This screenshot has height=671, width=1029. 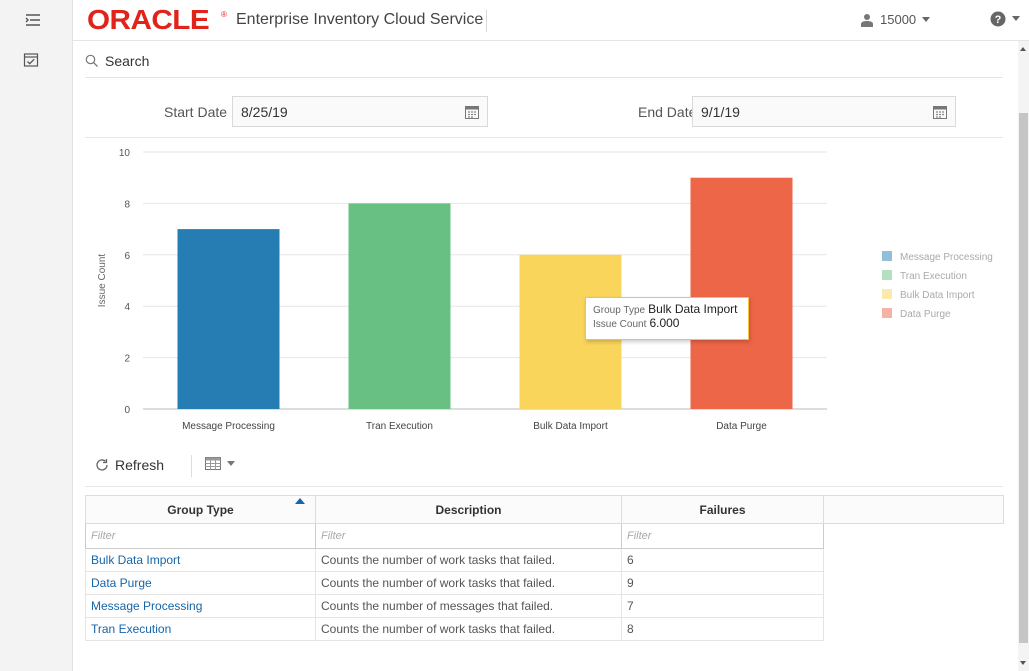 What do you see at coordinates (544, 137) in the screenshot?
I see `filter-divider` at bounding box center [544, 137].